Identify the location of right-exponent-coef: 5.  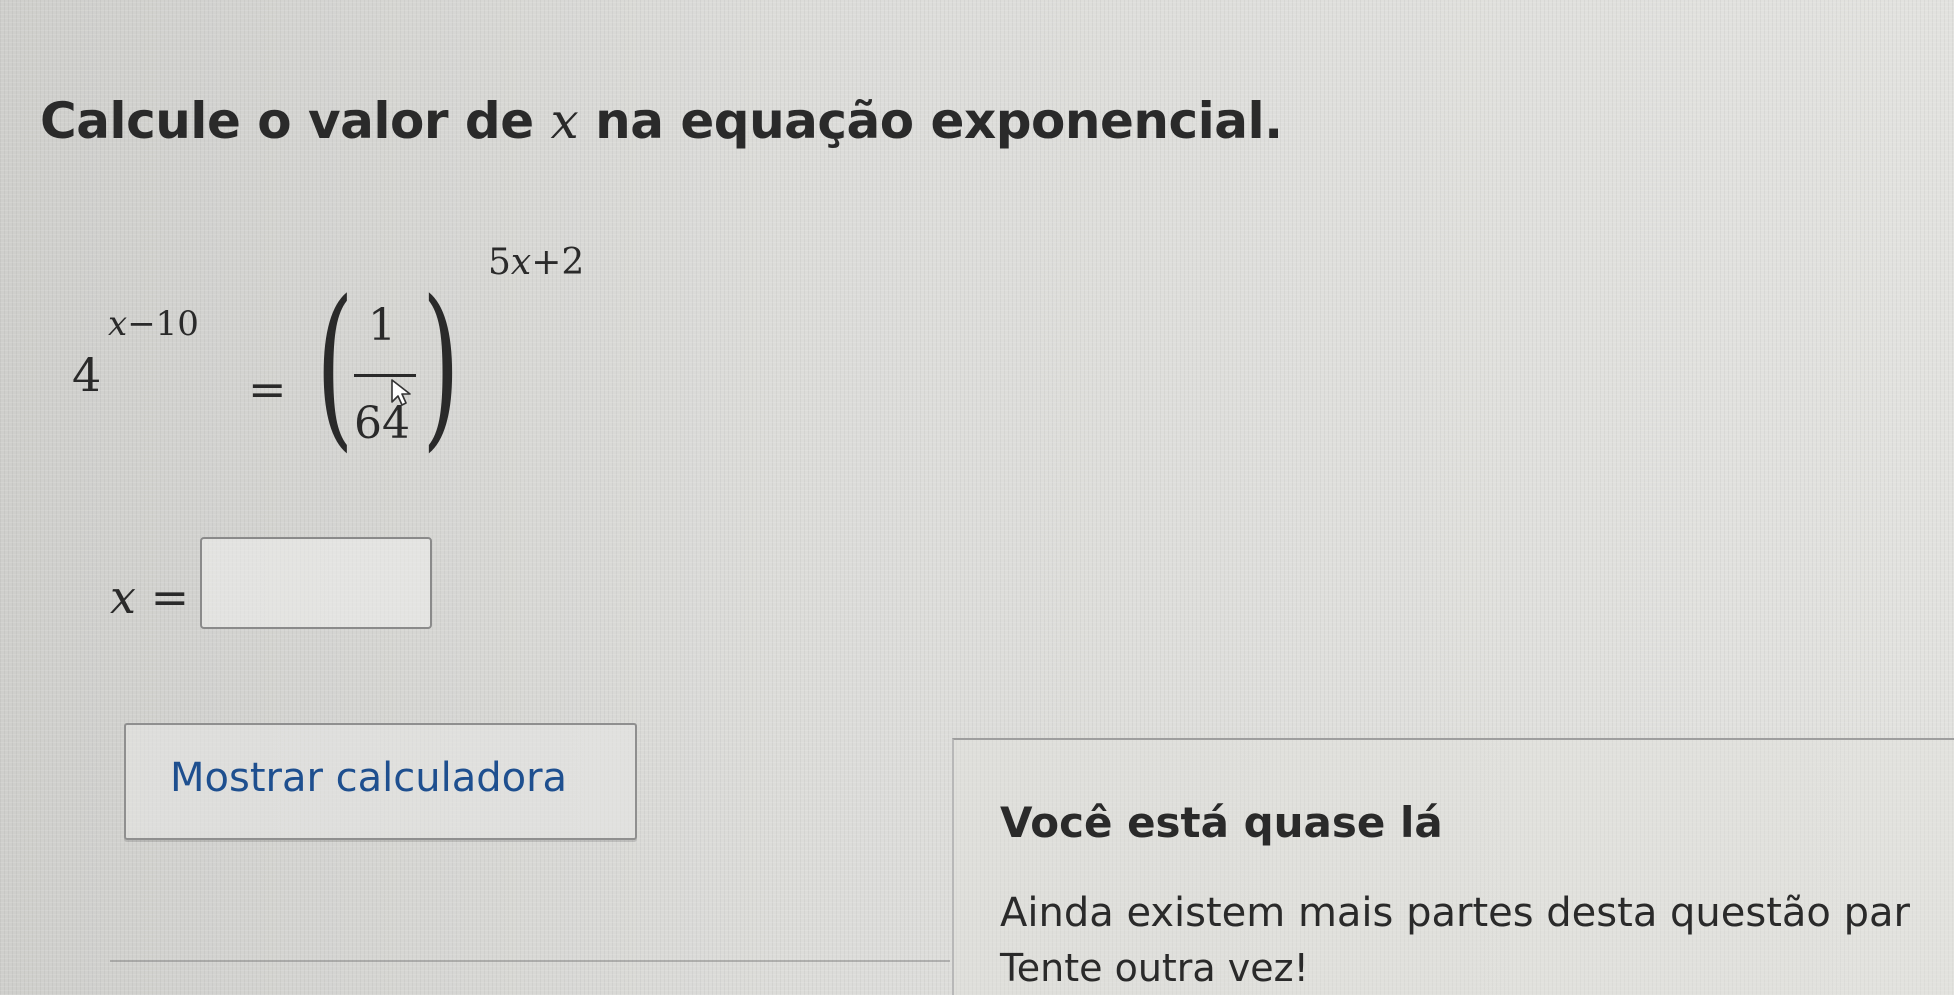
(499, 262).